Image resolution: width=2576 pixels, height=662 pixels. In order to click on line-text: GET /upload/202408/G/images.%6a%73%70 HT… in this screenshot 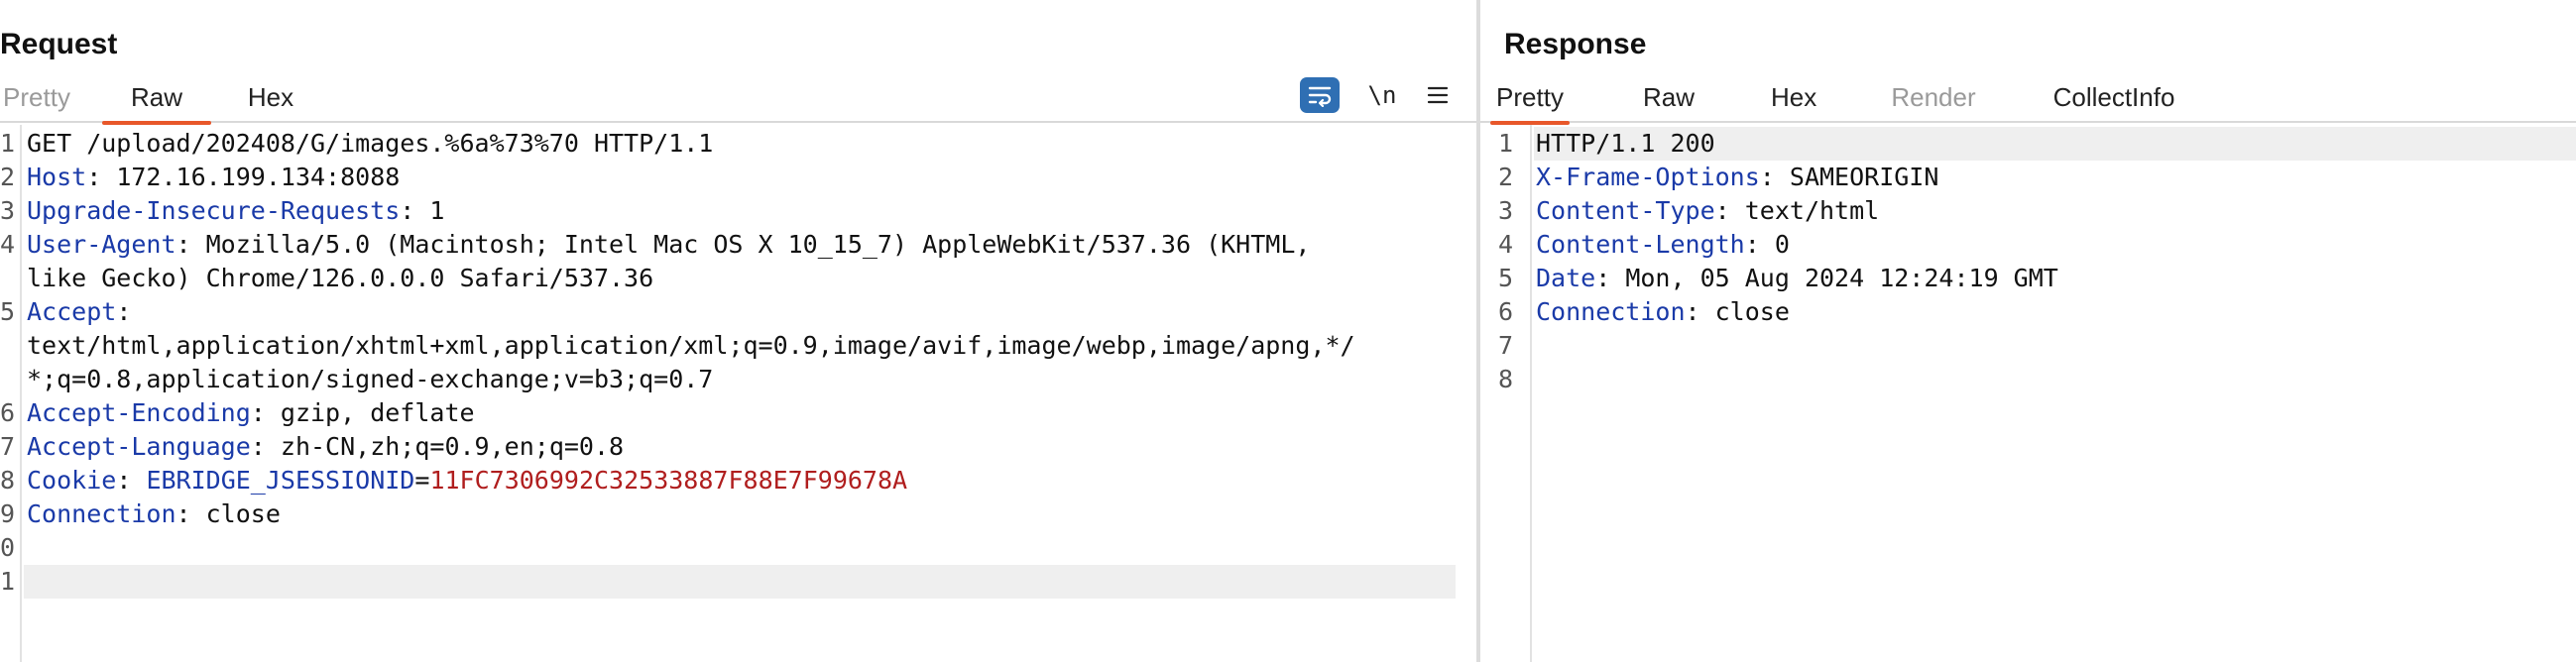, I will do `click(371, 143)`.